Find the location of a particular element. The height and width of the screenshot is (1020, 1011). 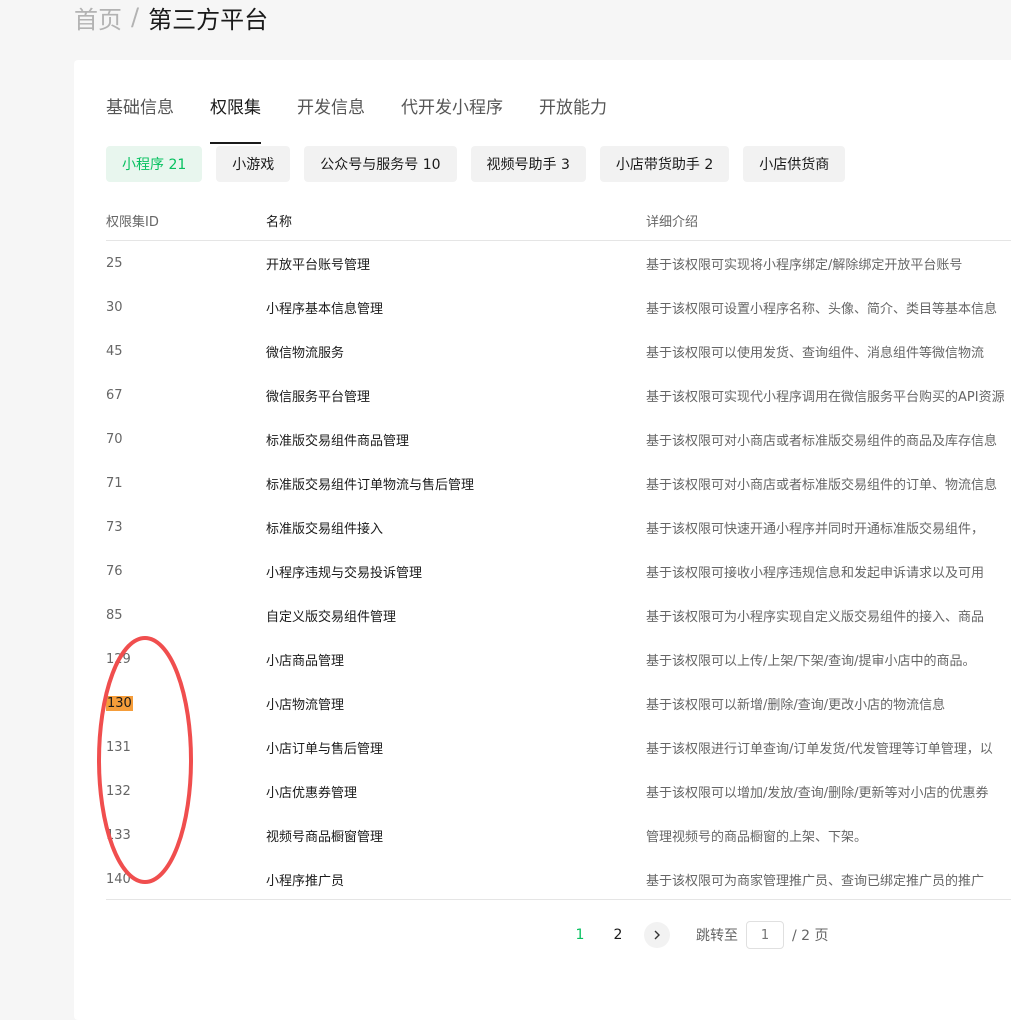

row-desc: 基于该权限可以上传/上架/下架/查询/提审小店中的商品。 is located at coordinates (811, 661).